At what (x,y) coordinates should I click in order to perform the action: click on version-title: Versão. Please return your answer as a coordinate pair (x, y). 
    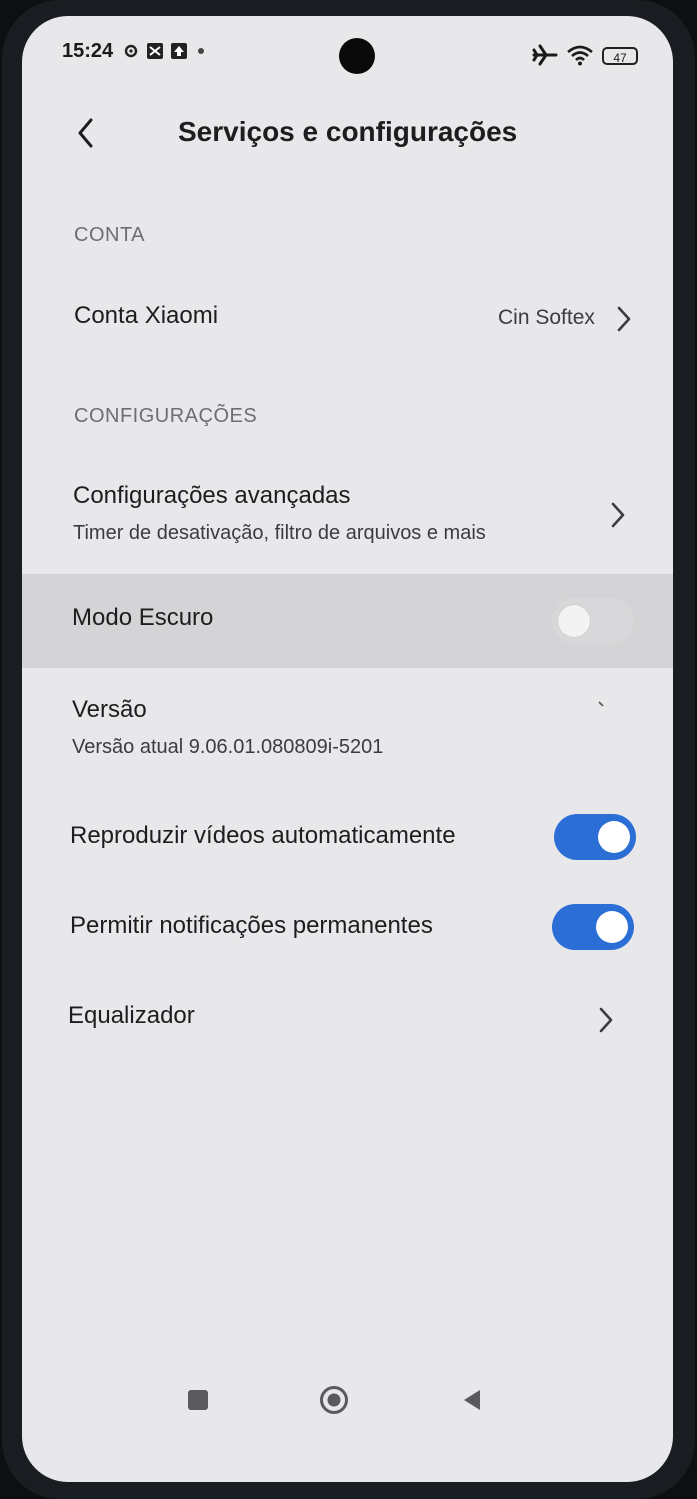
    Looking at the image, I should click on (109, 709).